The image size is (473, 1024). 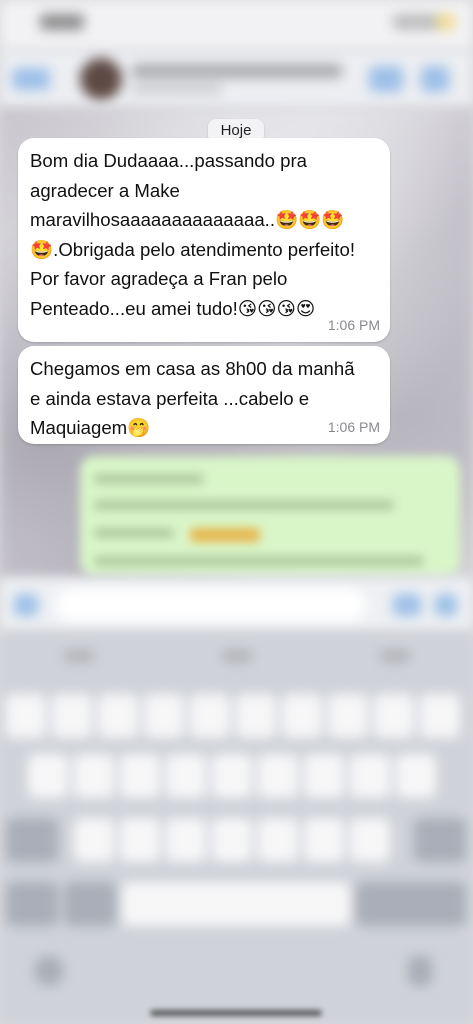 What do you see at coordinates (159, 278) in the screenshot?
I see `message-line: Por favor agradeça a Fran pelo` at bounding box center [159, 278].